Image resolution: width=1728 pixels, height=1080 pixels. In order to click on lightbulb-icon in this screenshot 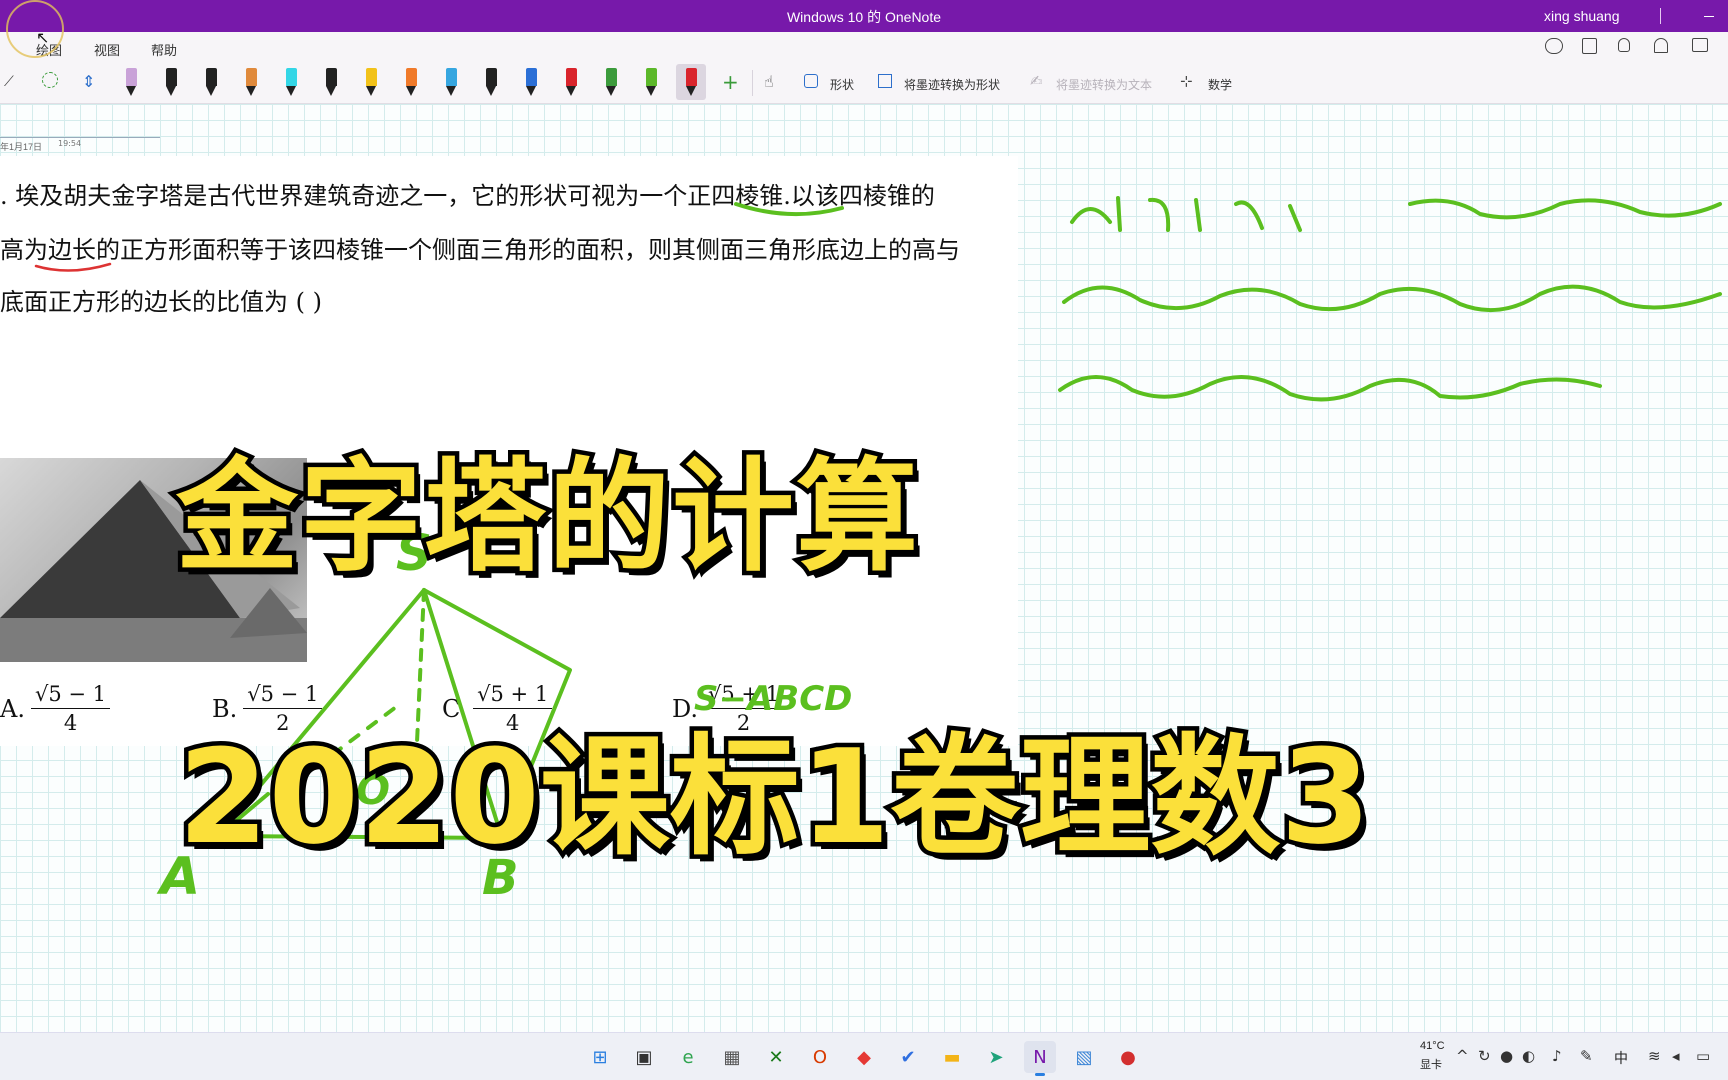, I will do `click(1624, 45)`.